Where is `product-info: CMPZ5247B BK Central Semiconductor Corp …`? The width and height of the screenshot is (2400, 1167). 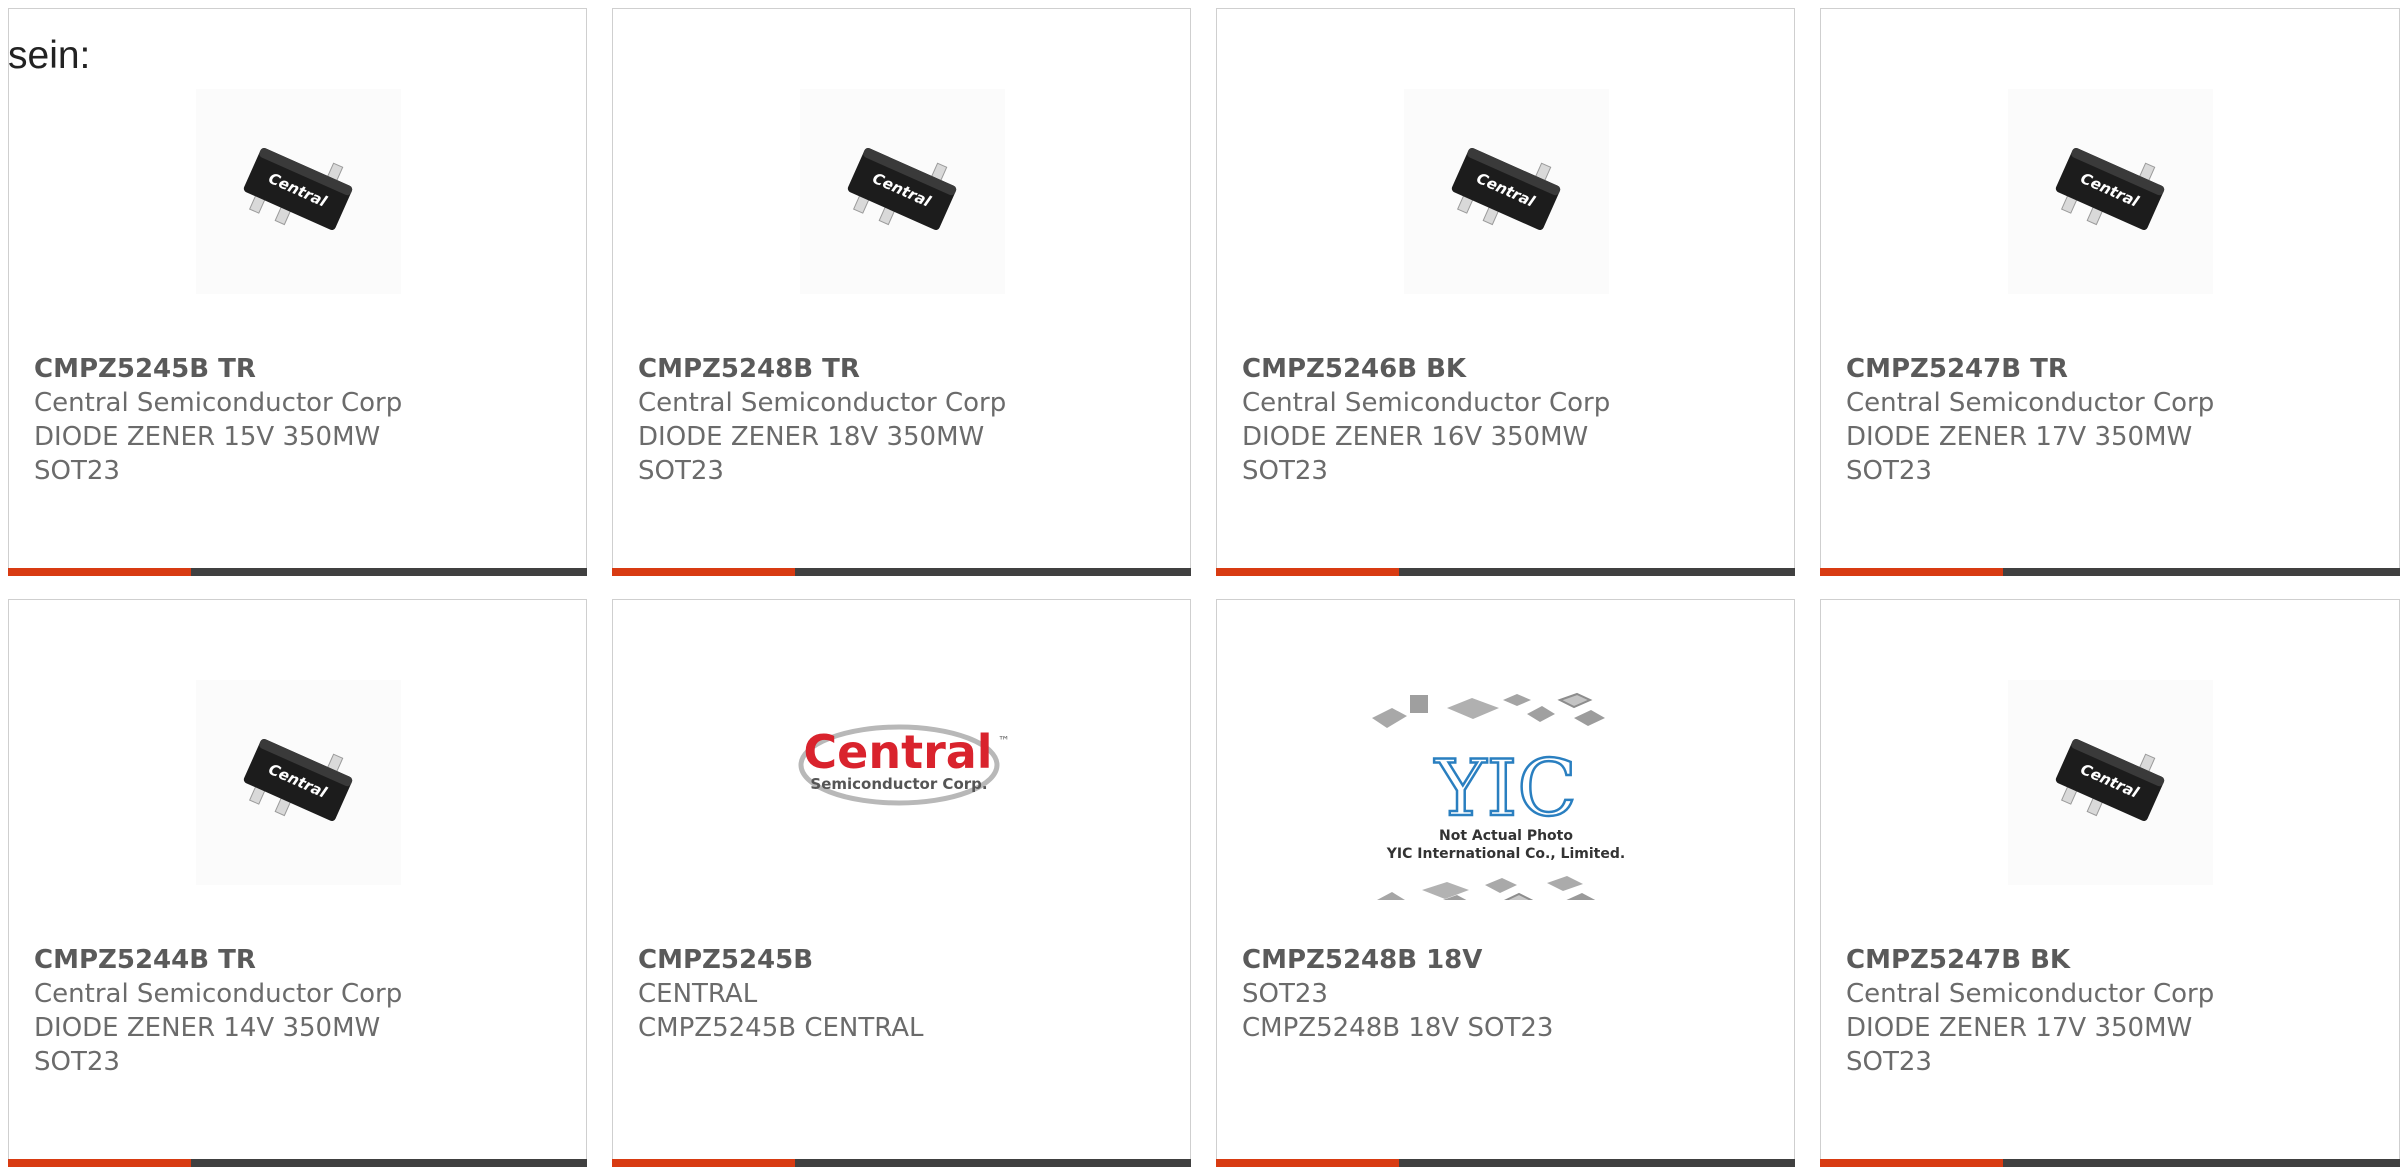
product-info: CMPZ5247B BK Central Semiconductor Corp … is located at coordinates (2117, 1011).